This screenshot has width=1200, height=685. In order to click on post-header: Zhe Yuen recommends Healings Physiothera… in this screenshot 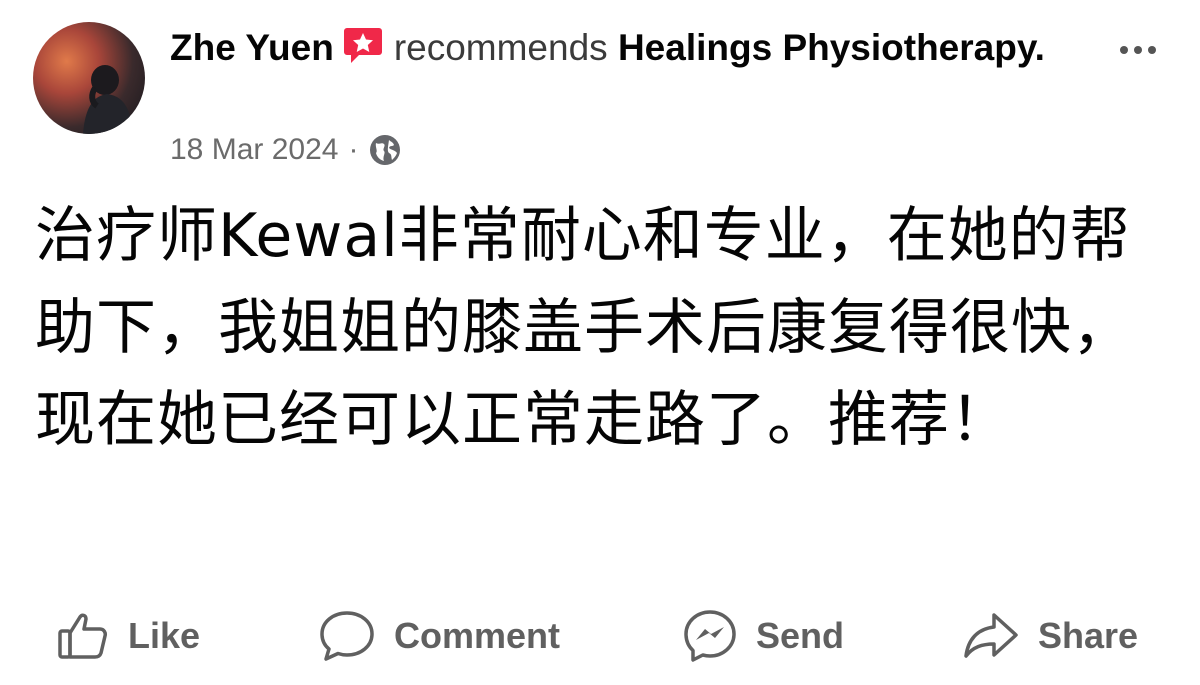, I will do `click(620, 48)`.